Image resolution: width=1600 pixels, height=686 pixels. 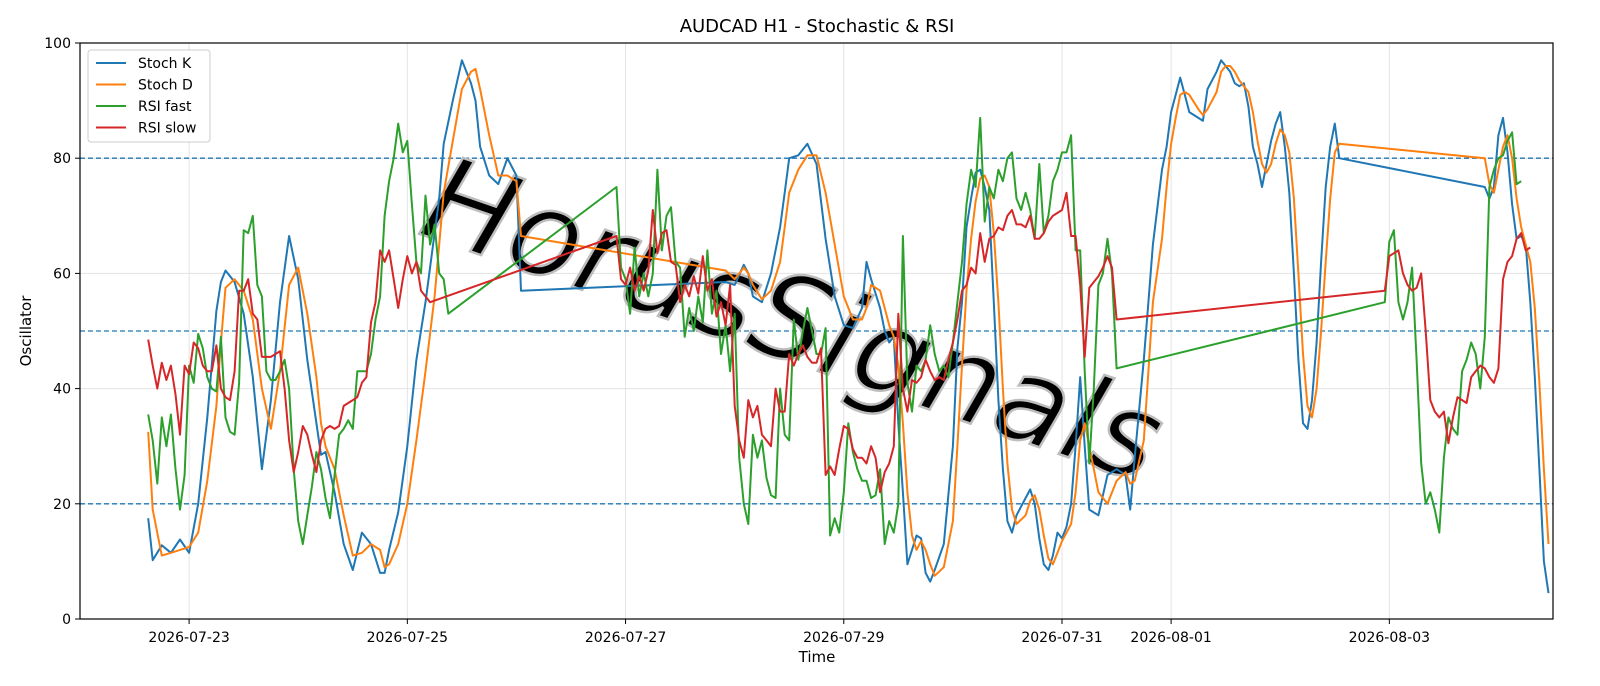 What do you see at coordinates (62, 274) in the screenshot?
I see `y-tick-label: 60` at bounding box center [62, 274].